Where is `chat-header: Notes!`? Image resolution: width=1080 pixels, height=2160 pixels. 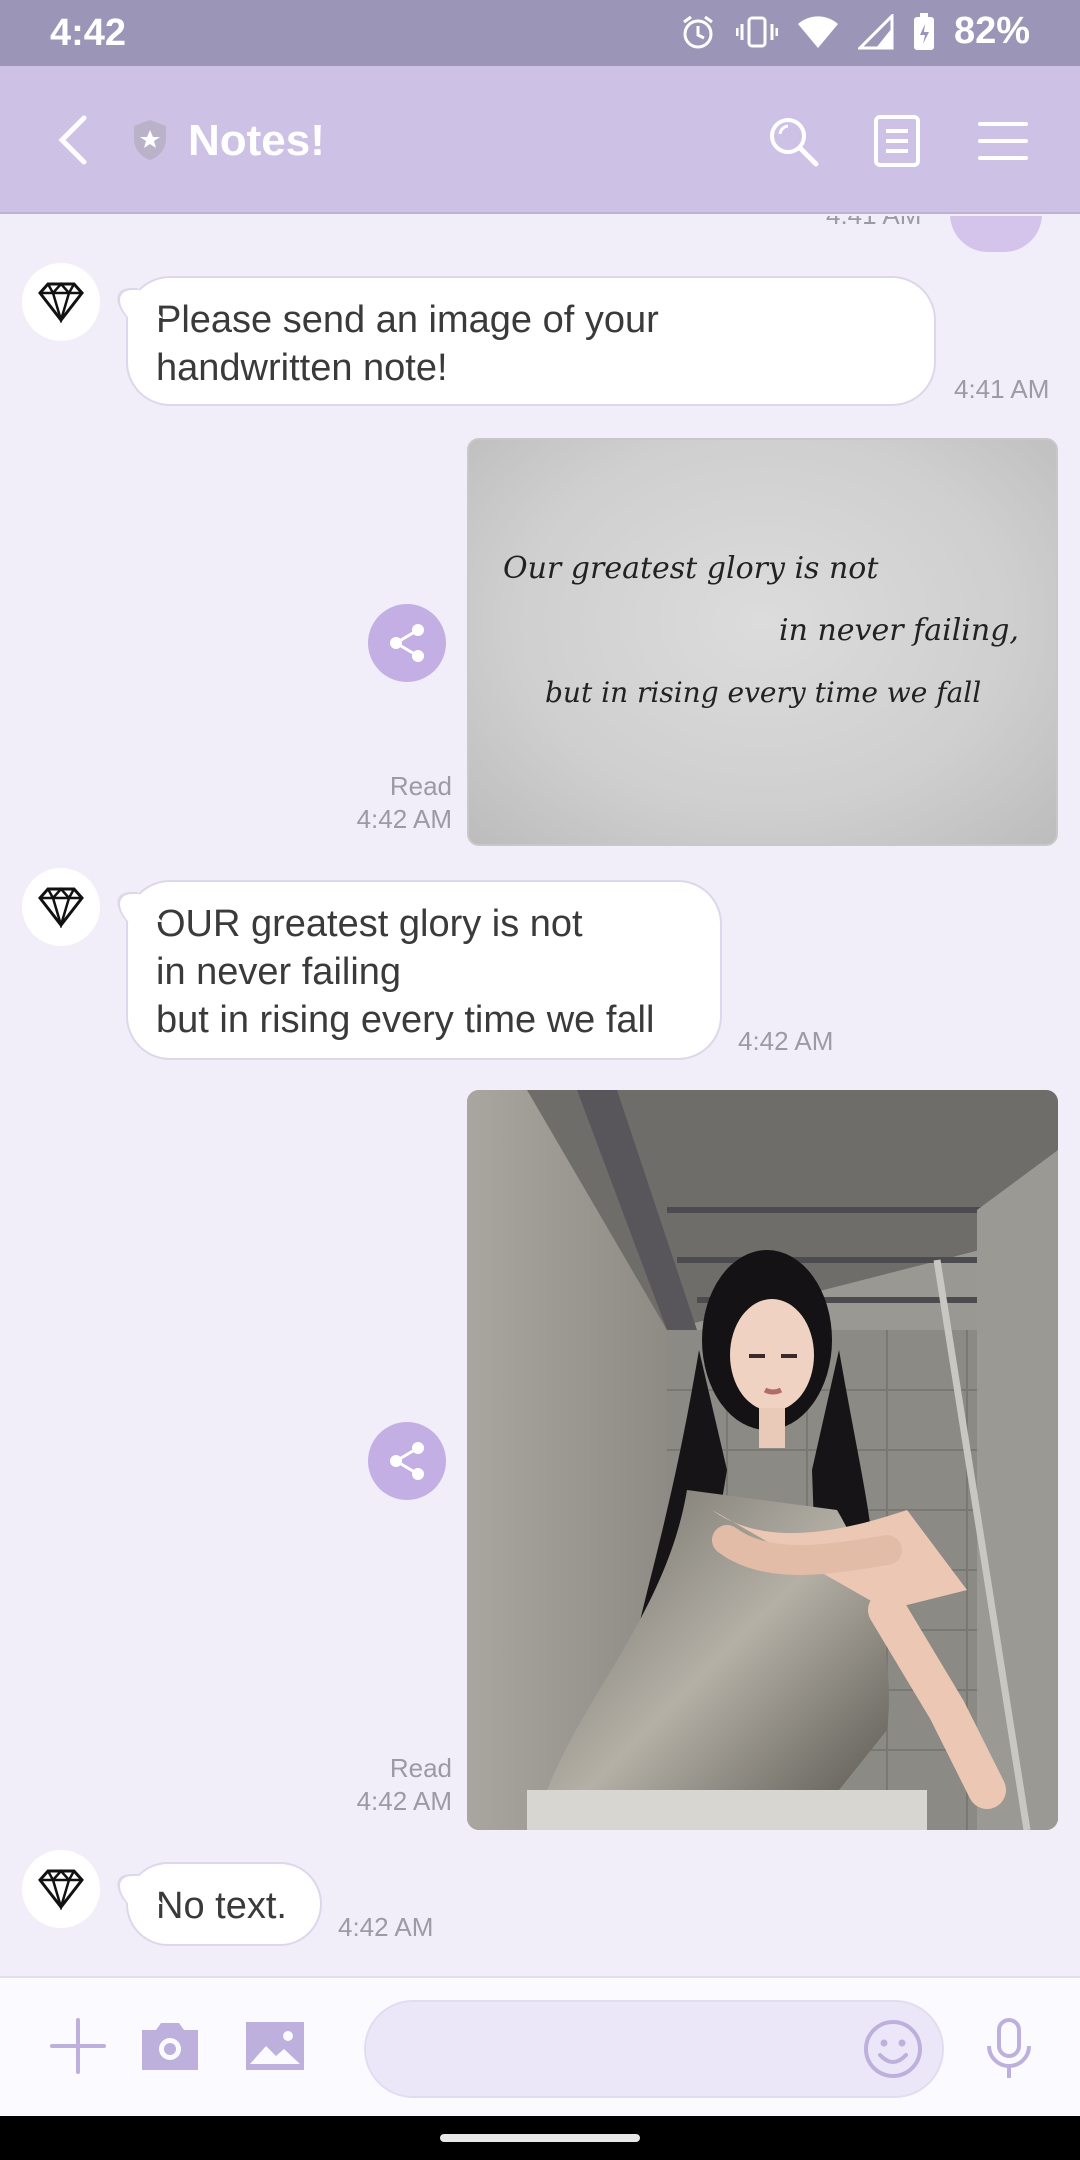
chat-header: Notes! is located at coordinates (540, 140).